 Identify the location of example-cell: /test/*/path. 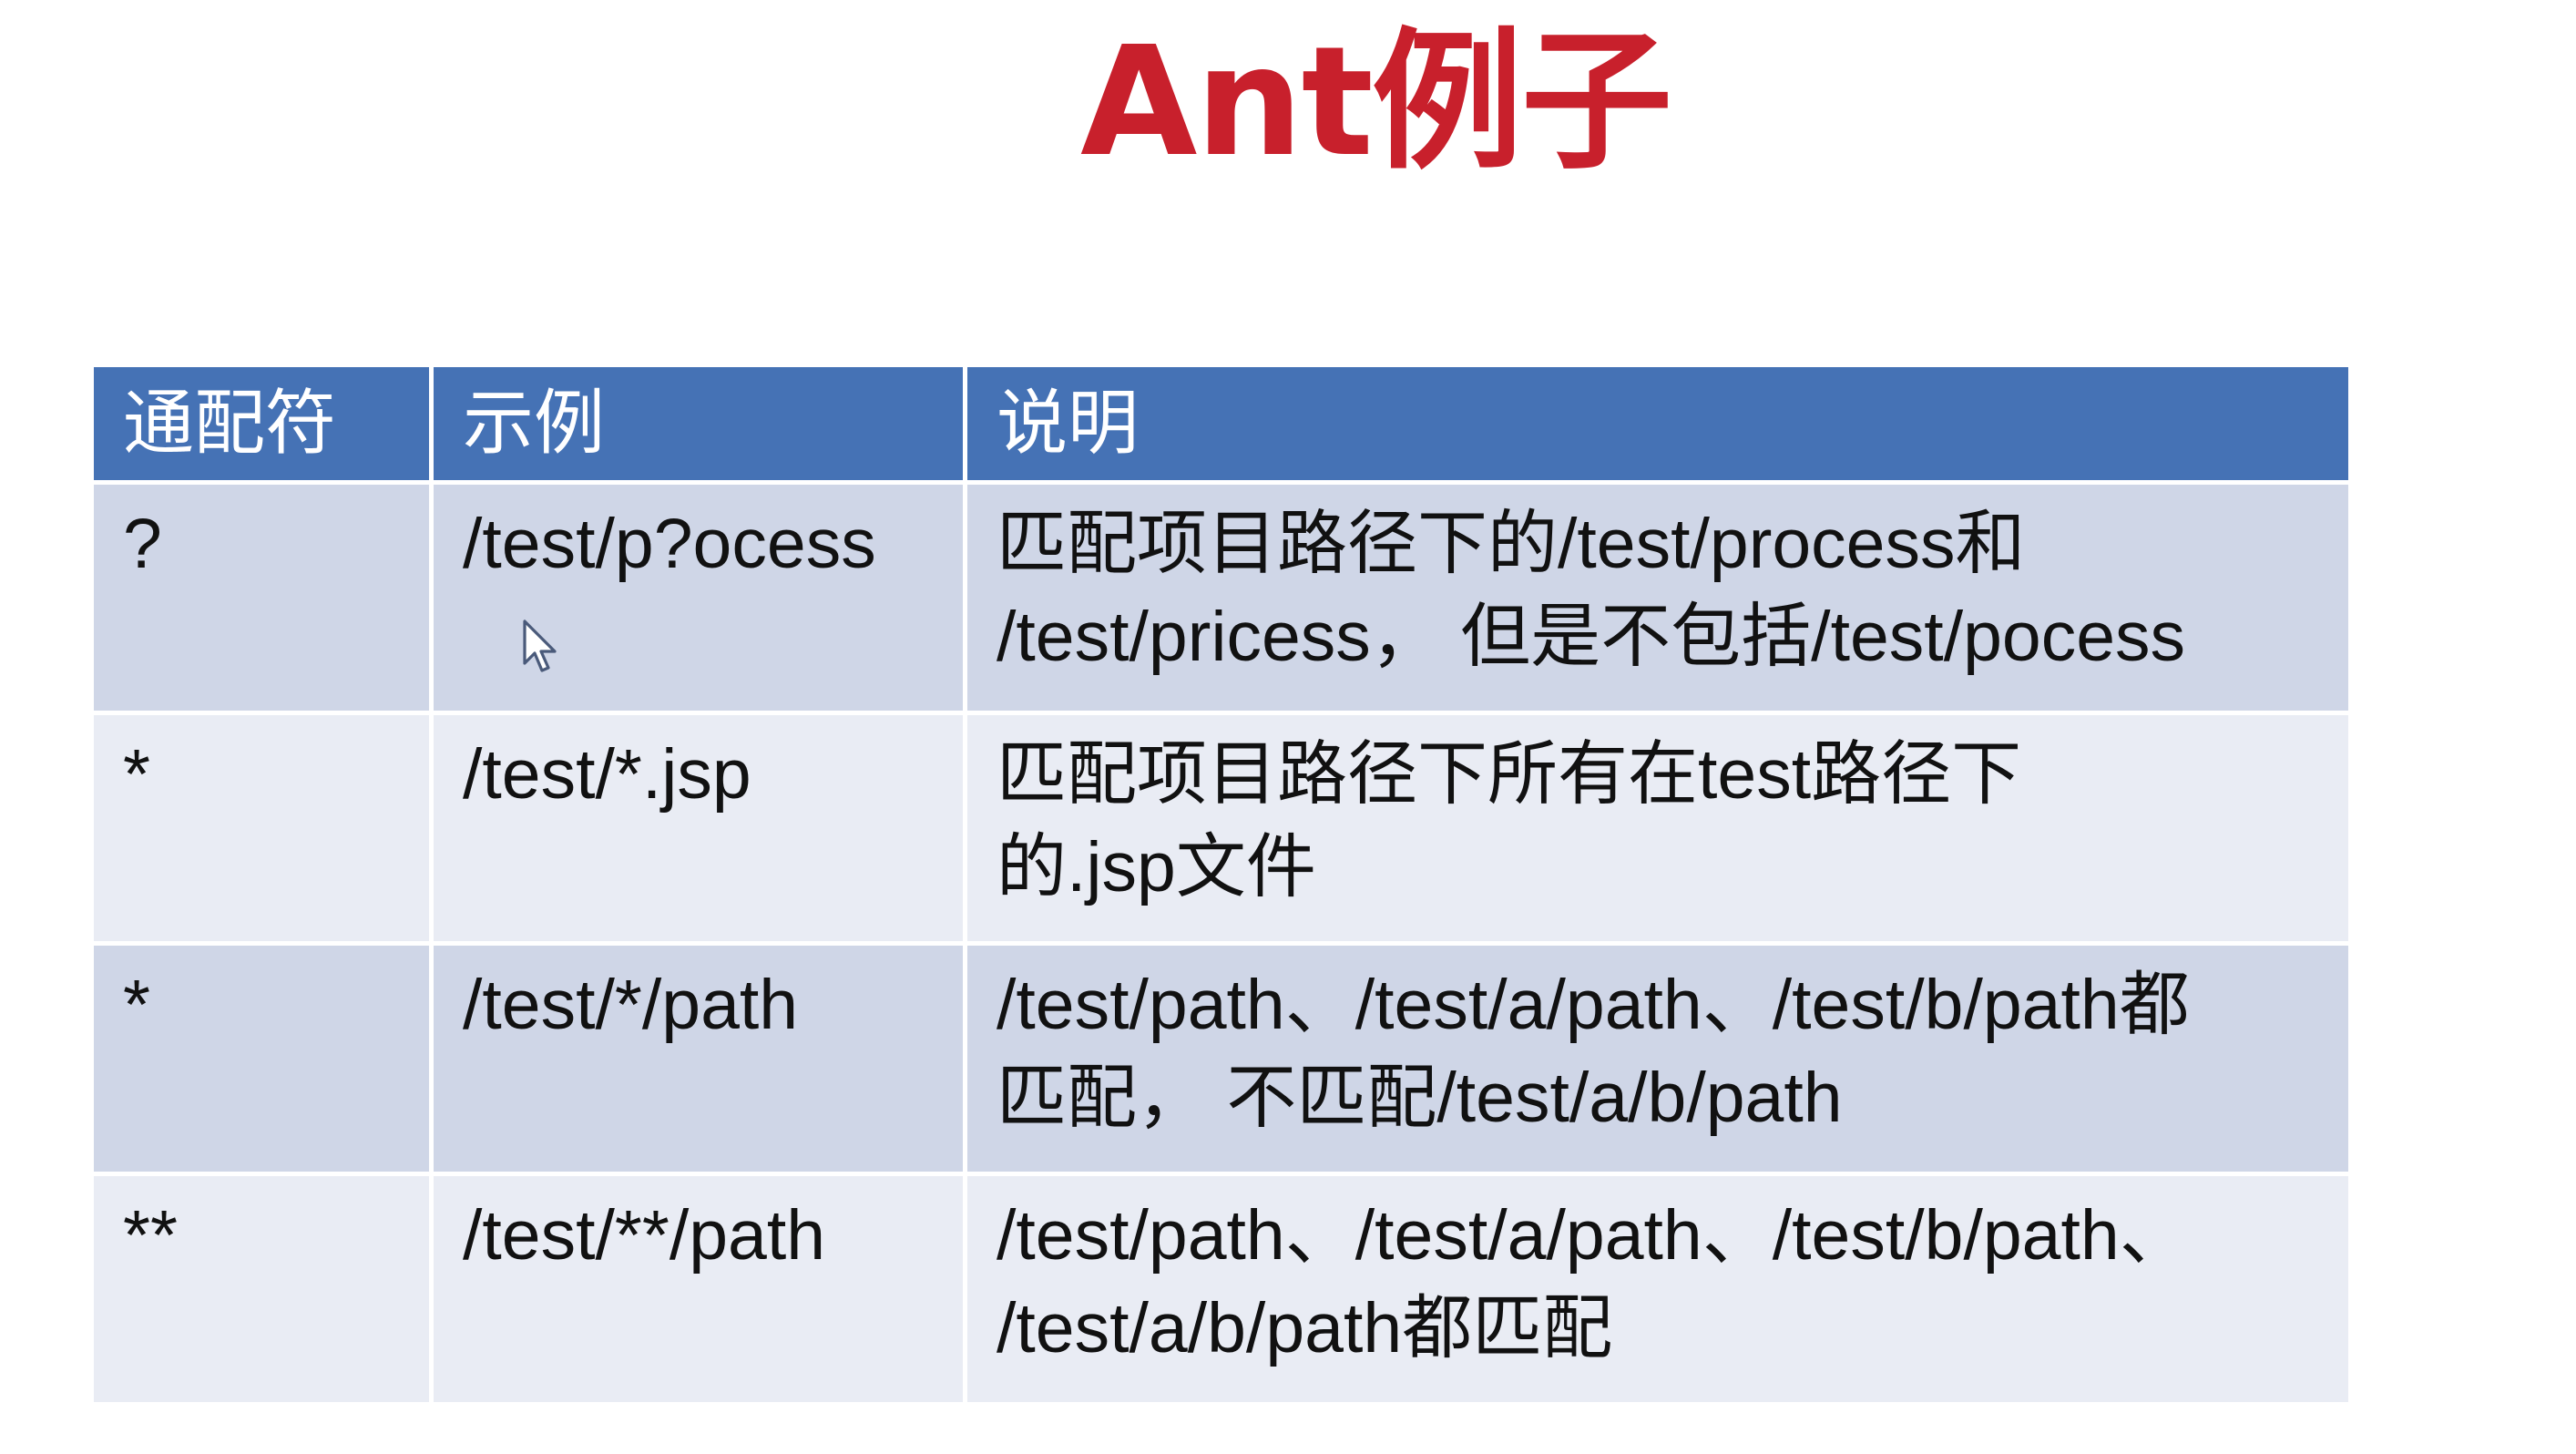
(698, 1058).